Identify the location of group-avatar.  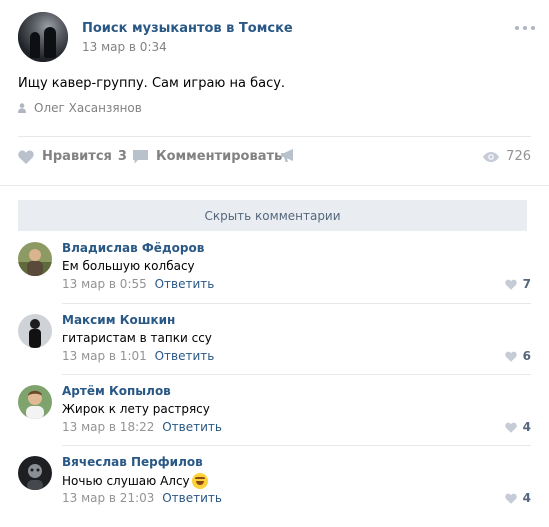
(43, 37).